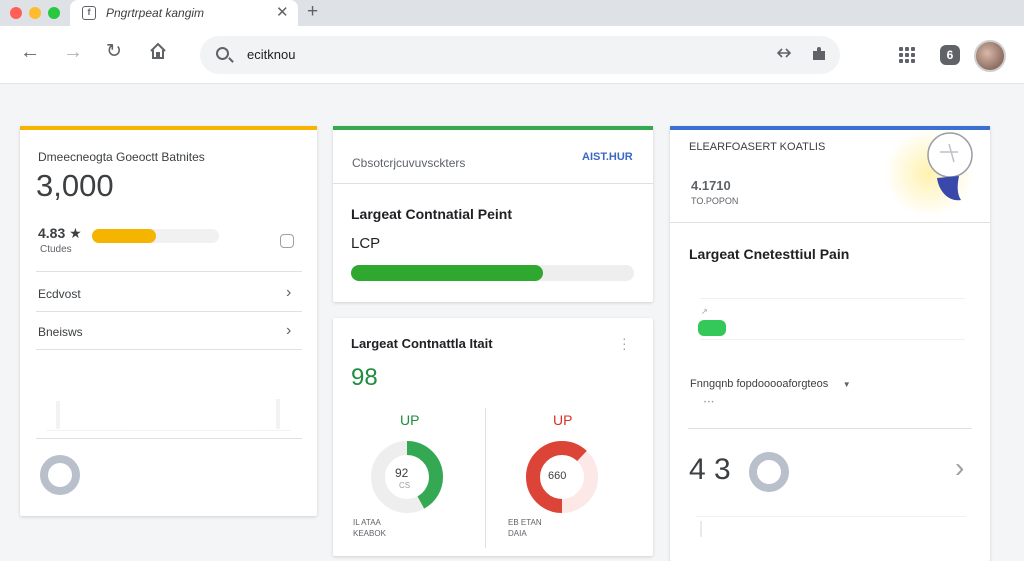 The width and height of the screenshot is (1024, 561). I want to click on new-tab-button: +, so click(312, 12).